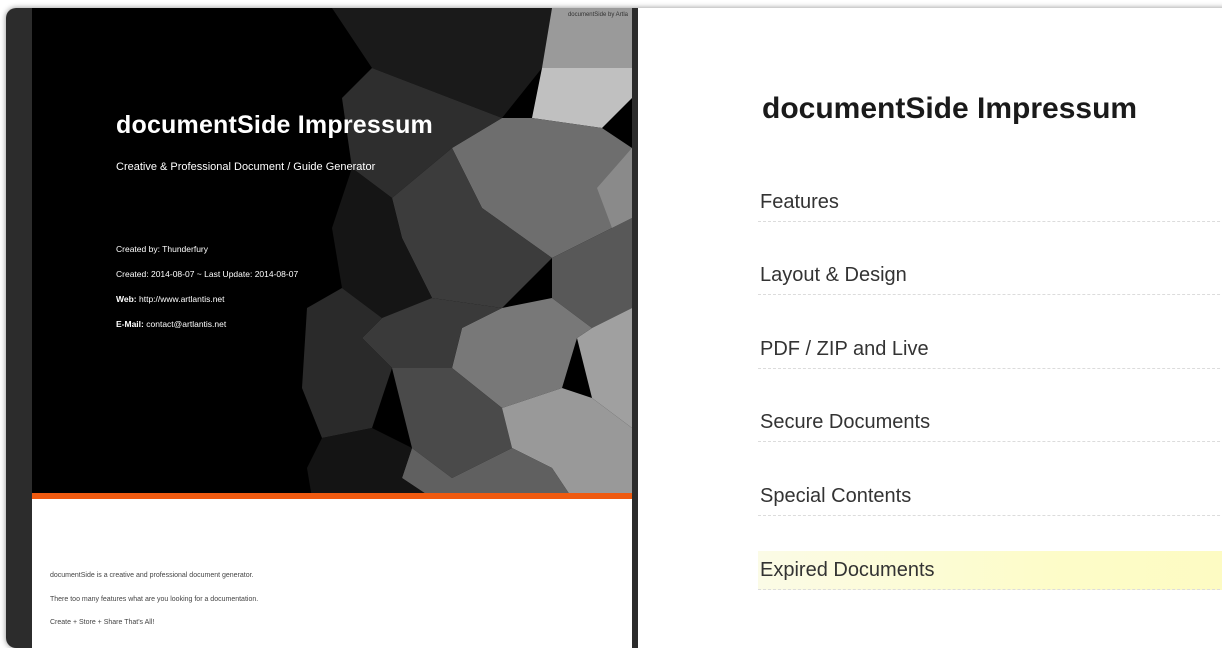 This screenshot has width=1222, height=648. I want to click on meta-web: Web: http://www.artlantis.net, so click(170, 299).